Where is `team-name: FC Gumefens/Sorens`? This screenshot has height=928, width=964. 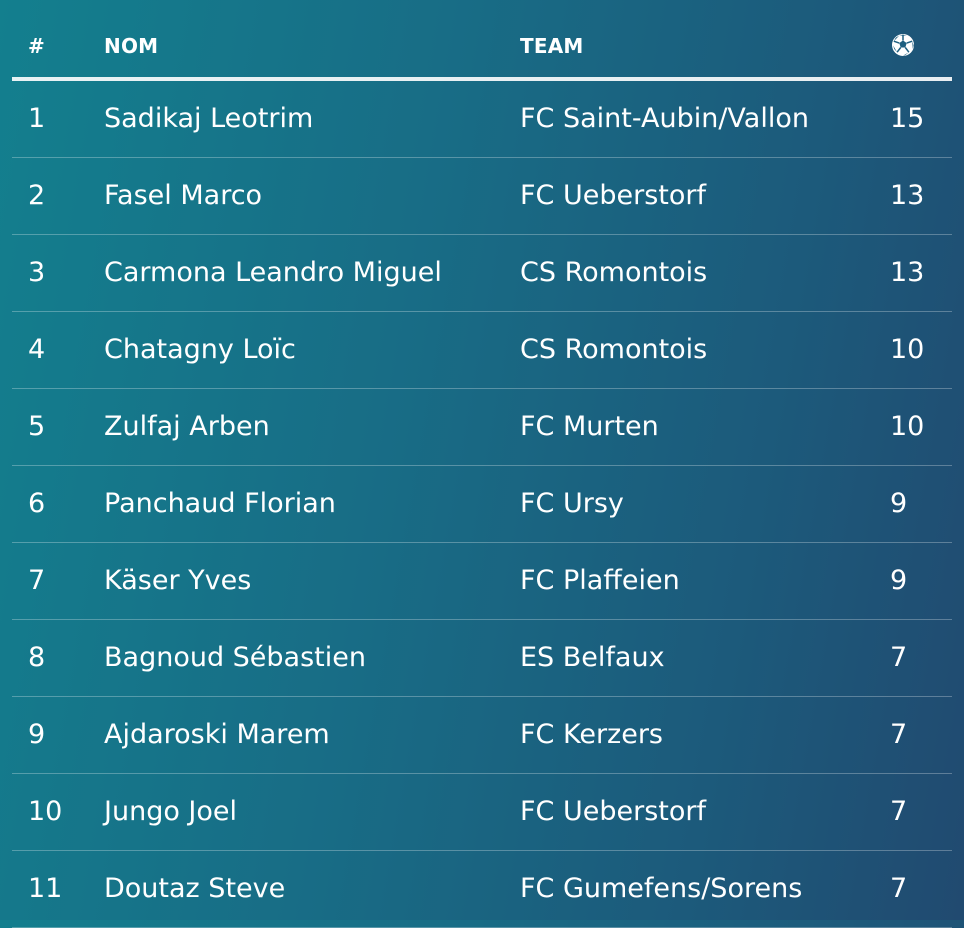 team-name: FC Gumefens/Sorens is located at coordinates (661, 888).